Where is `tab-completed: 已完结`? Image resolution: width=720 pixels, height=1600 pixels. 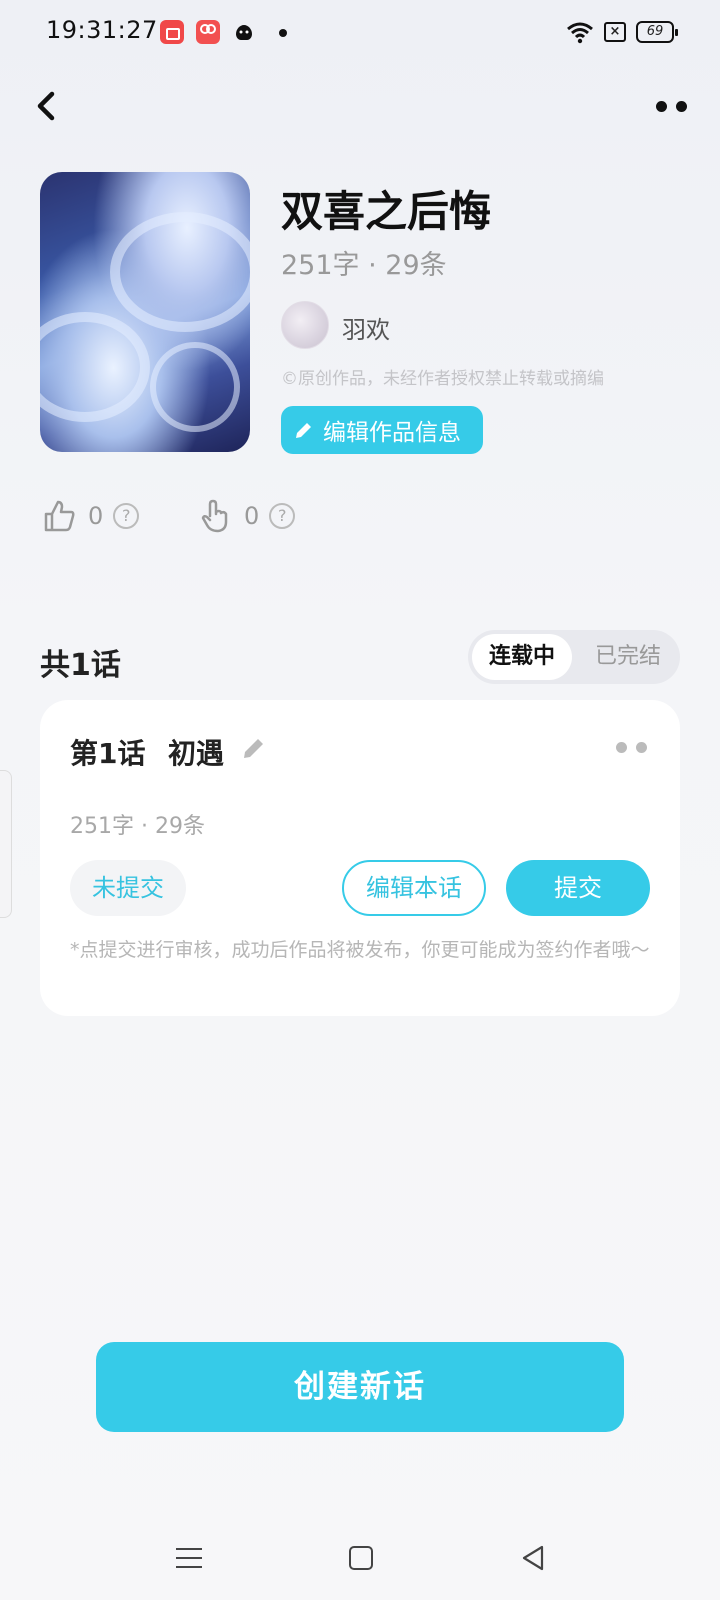 tab-completed: 已完结 is located at coordinates (628, 657).